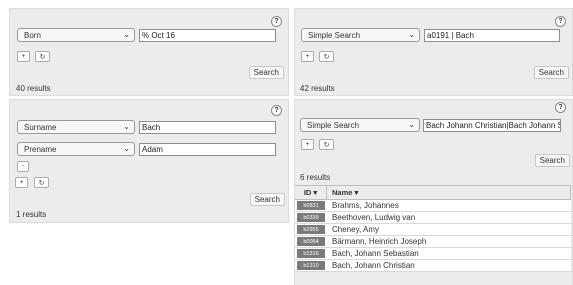  I want to click on name-column-header: Name ▾, so click(448, 192).